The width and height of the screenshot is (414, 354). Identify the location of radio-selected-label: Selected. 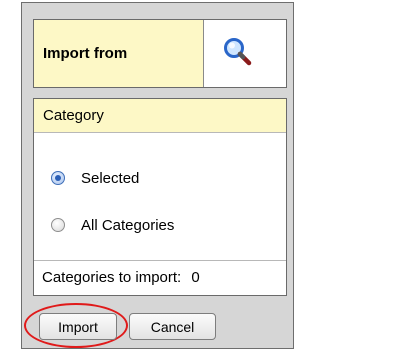
(110, 178).